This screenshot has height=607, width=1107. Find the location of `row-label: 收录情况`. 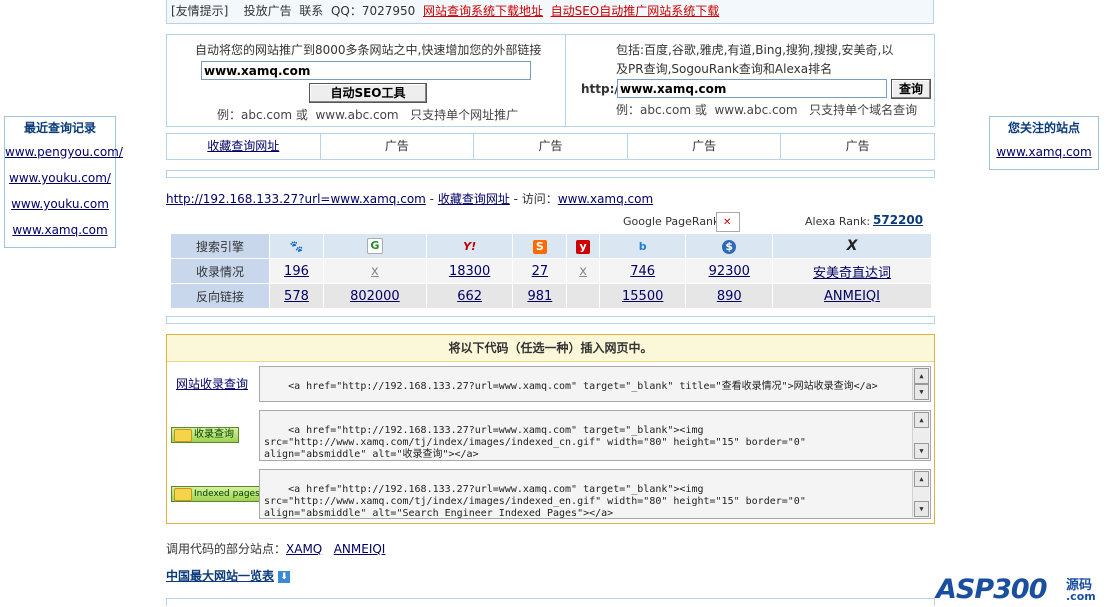

row-label: 收录情况 is located at coordinates (220, 271).